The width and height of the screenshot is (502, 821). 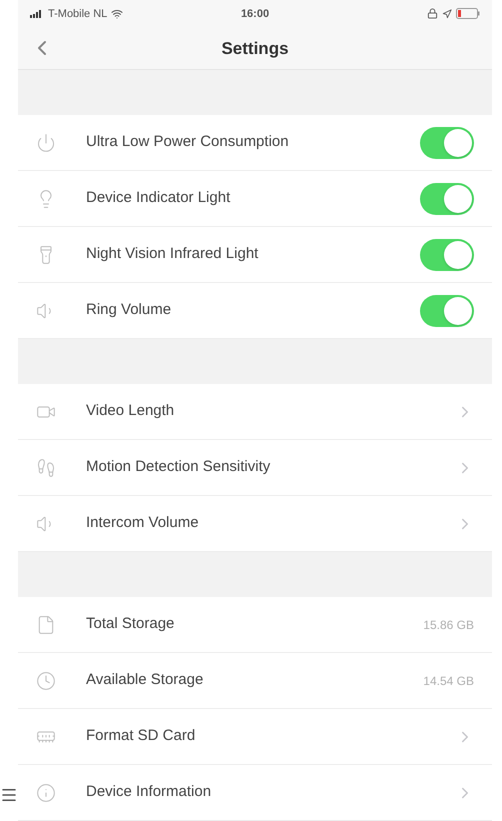 What do you see at coordinates (37, 14) in the screenshot?
I see `signal-icon` at bounding box center [37, 14].